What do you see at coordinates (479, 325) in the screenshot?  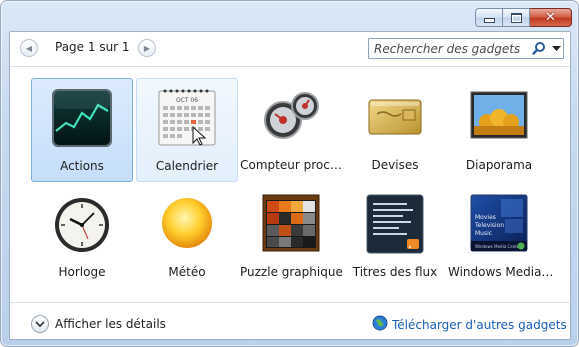 I see `download-more-gadgets-label: Télécharger d'autres gadgets` at bounding box center [479, 325].